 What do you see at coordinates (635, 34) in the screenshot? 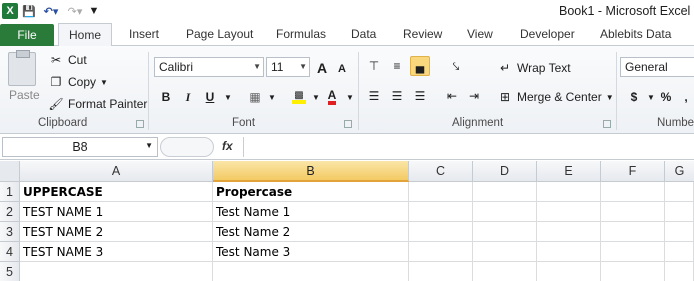
I see `tab-ablebits-data: Ablebits Data` at bounding box center [635, 34].